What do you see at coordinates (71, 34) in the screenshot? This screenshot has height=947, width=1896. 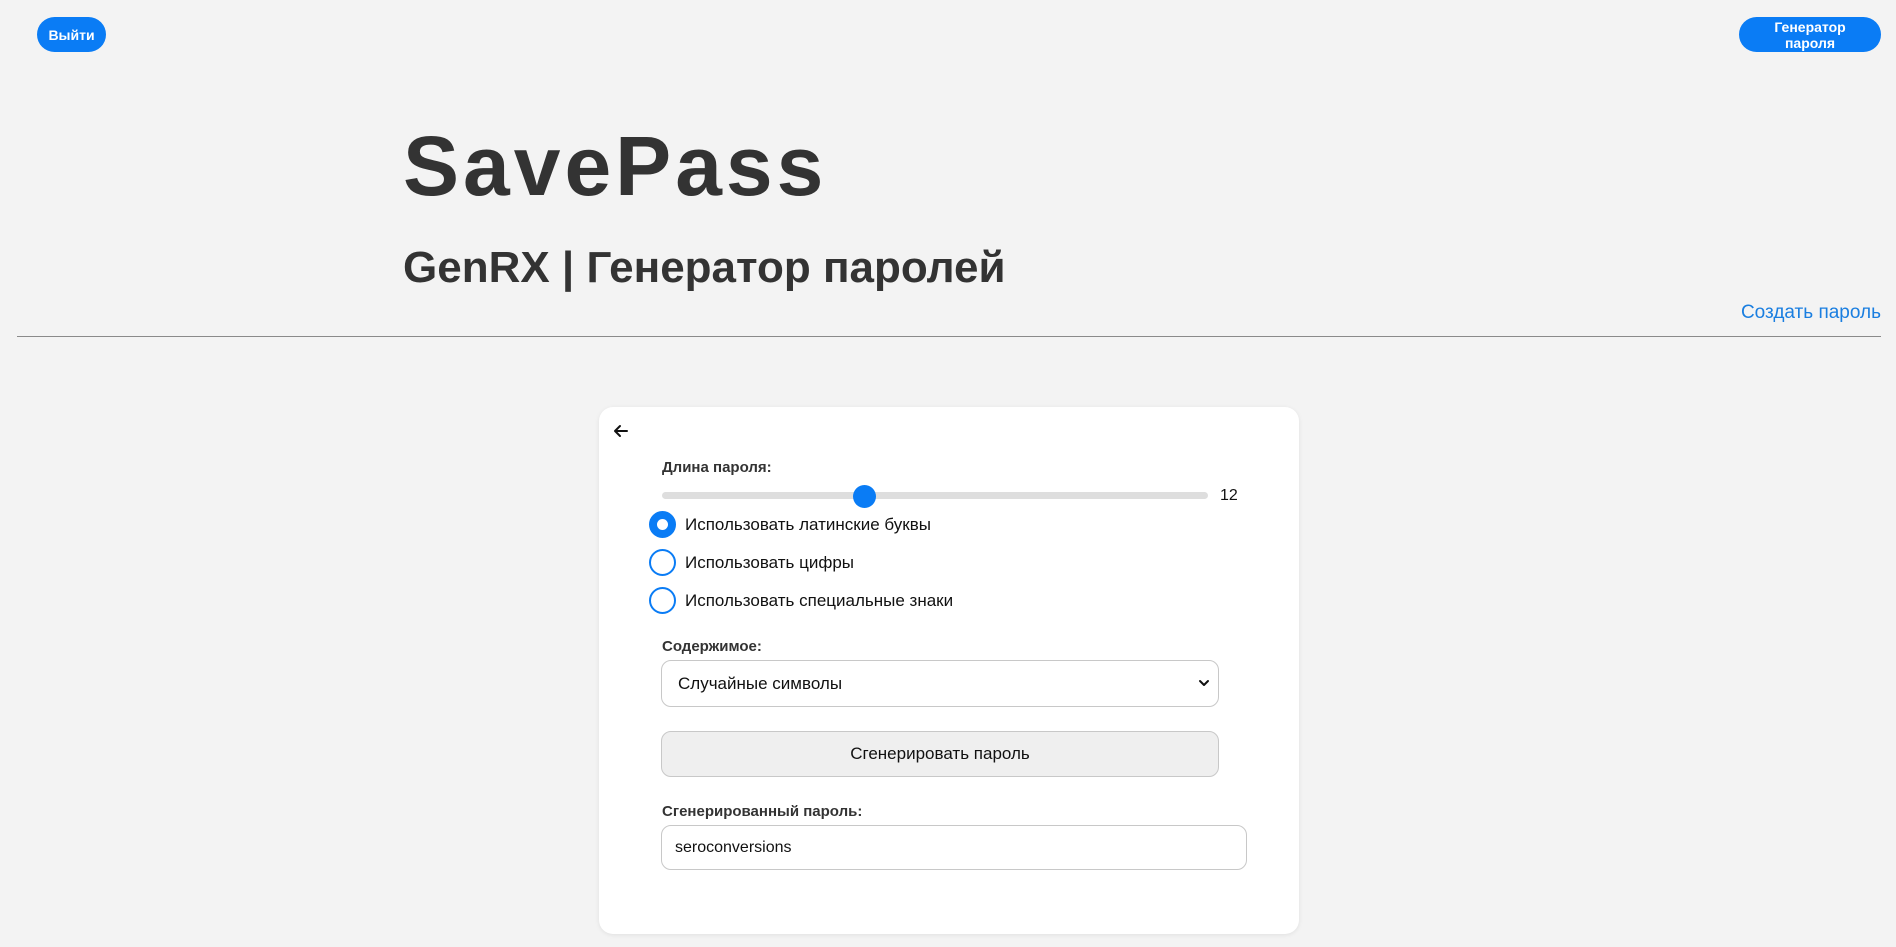 I see `logout-button: Выйти` at bounding box center [71, 34].